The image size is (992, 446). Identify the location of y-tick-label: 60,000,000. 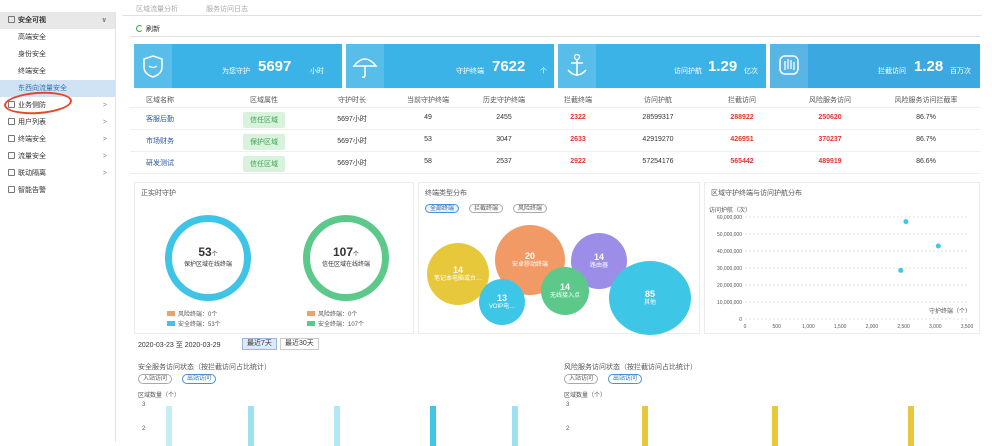
(729, 218).